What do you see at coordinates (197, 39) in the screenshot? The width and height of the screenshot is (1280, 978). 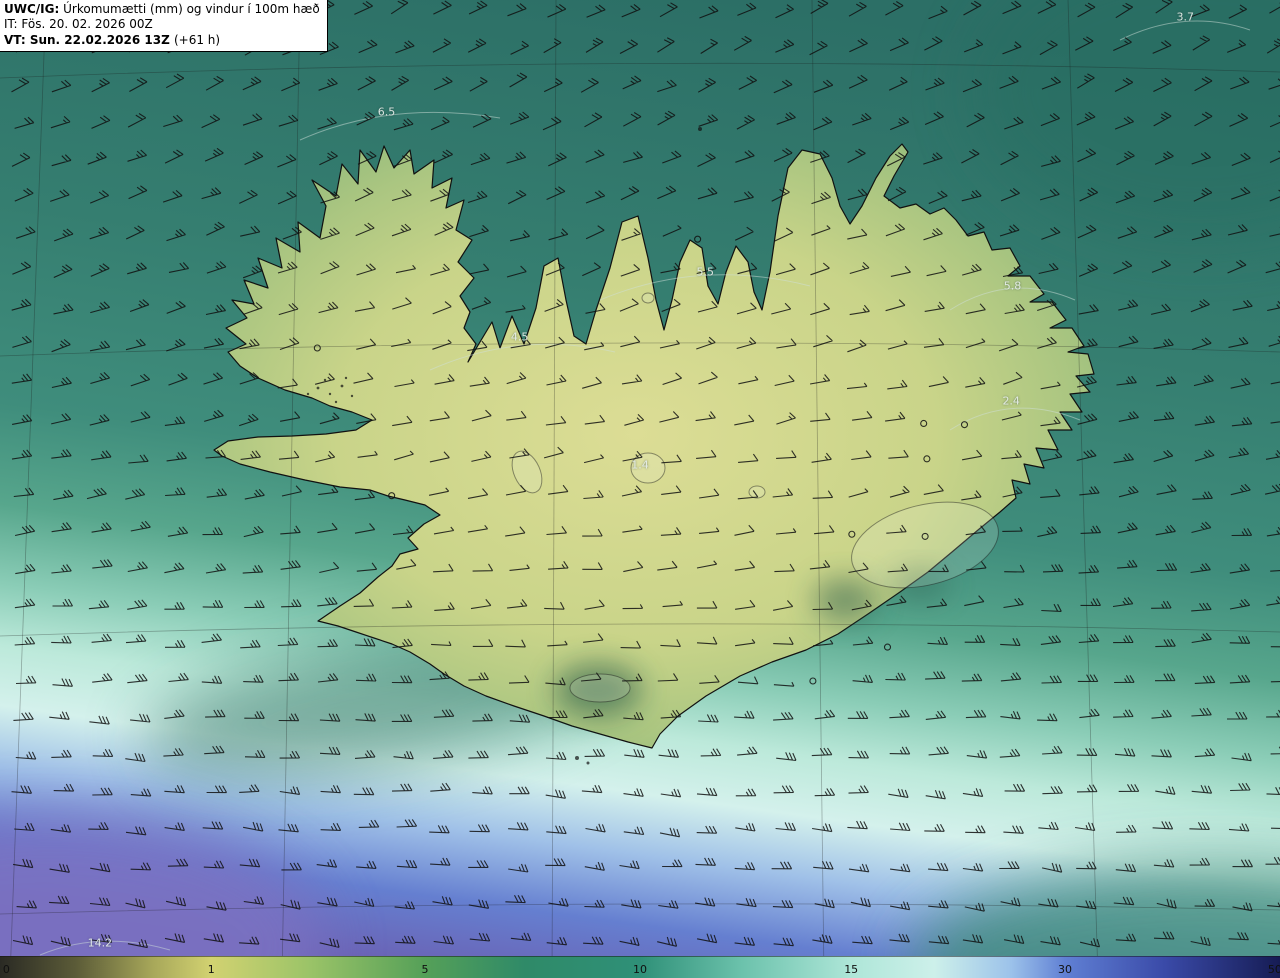 I see `valid-offset: (+61 h)` at bounding box center [197, 39].